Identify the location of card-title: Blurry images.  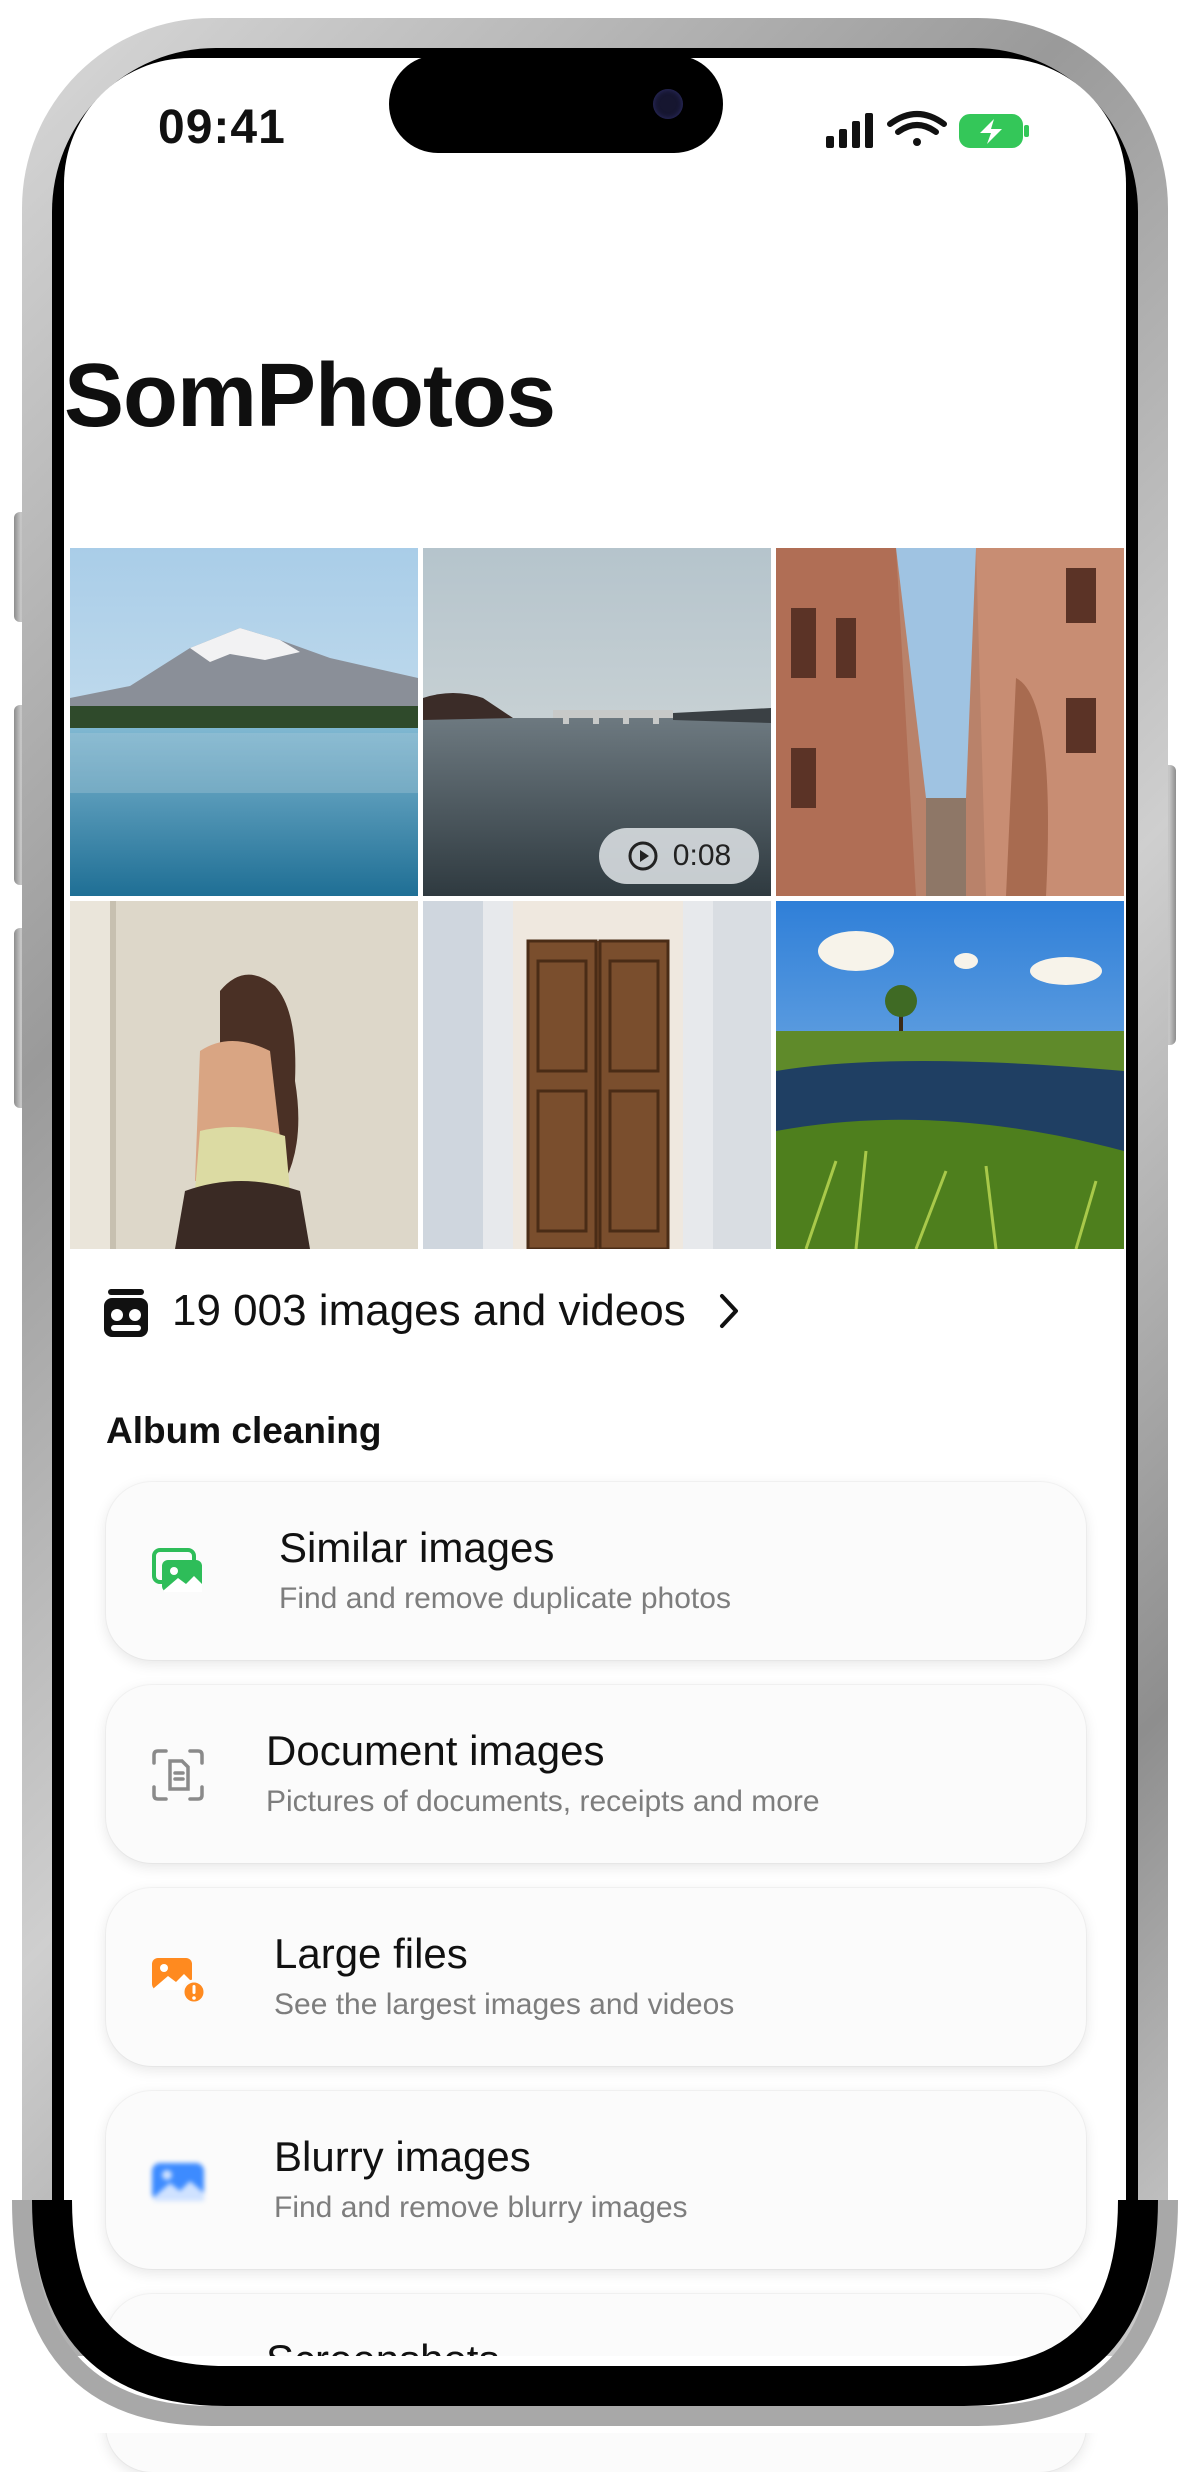
(402, 2156).